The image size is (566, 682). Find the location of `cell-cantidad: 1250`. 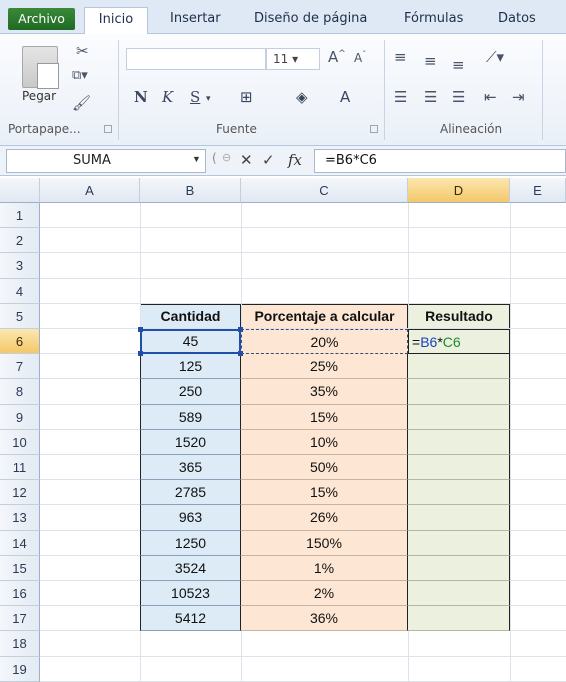

cell-cantidad: 1250 is located at coordinates (190, 543).